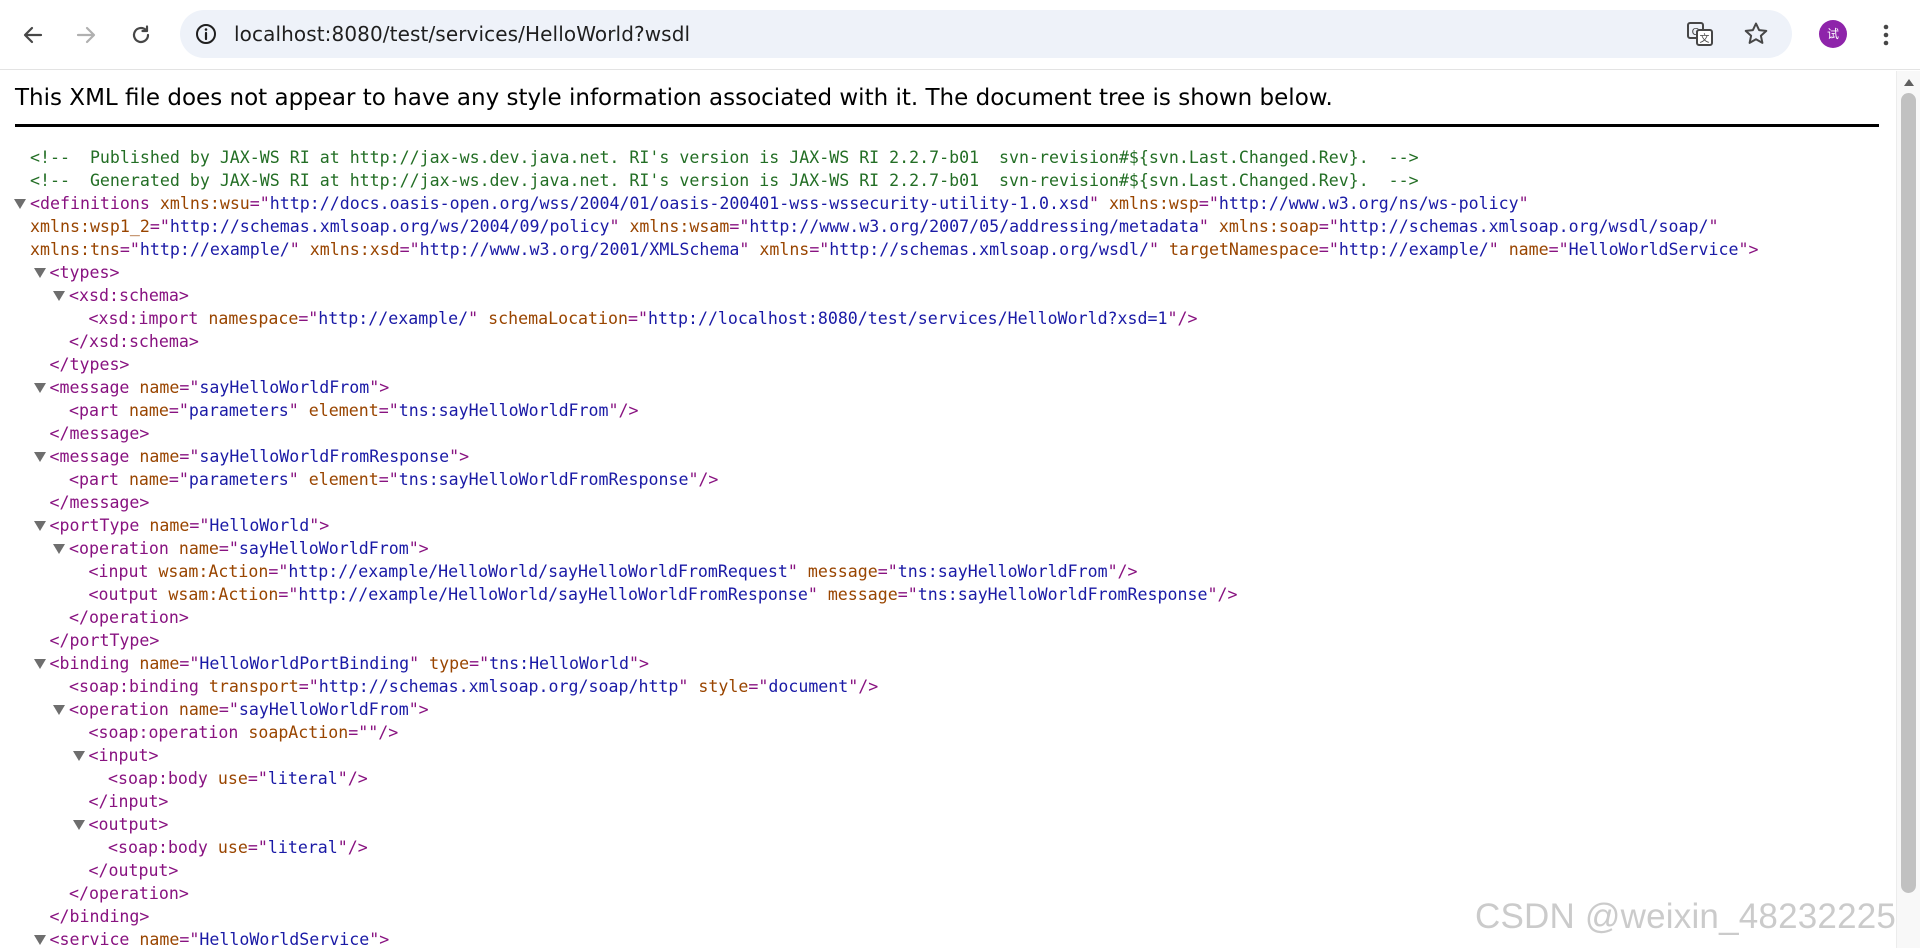 The image size is (1920, 948). I want to click on reload-icon, so click(141, 34).